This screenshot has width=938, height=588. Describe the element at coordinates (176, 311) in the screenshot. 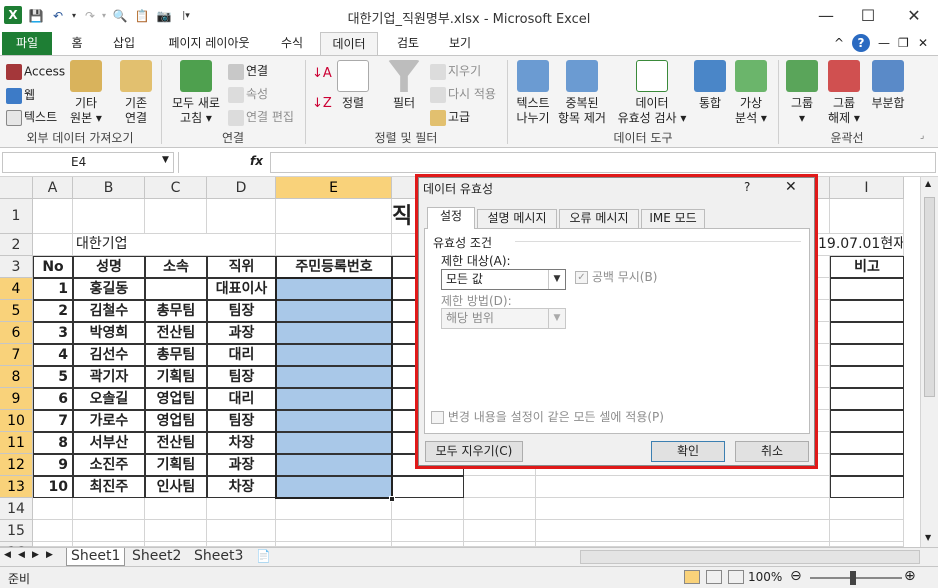

I see `cell-dept: 총무팀` at that location.